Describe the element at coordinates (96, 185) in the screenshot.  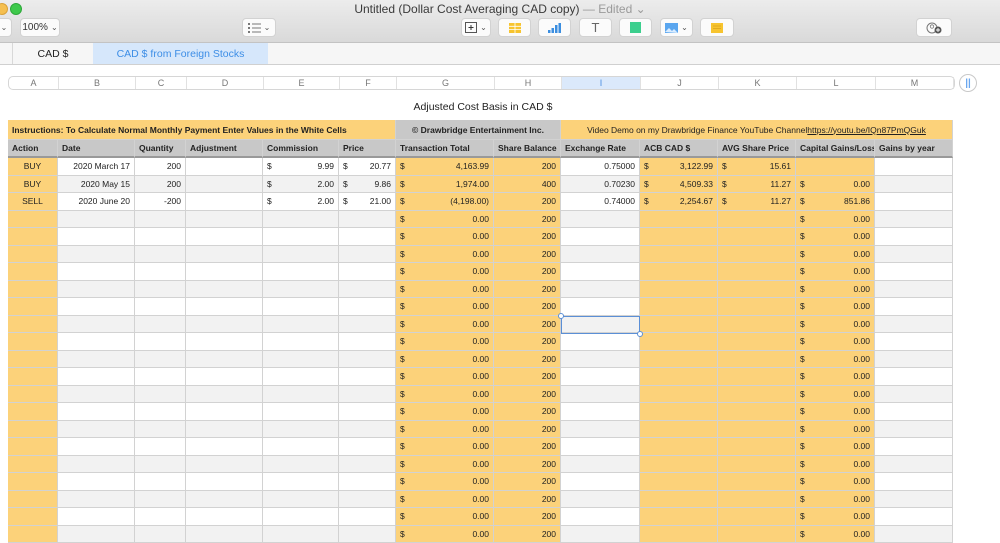
I see `date-cell: 2020 May 15` at that location.